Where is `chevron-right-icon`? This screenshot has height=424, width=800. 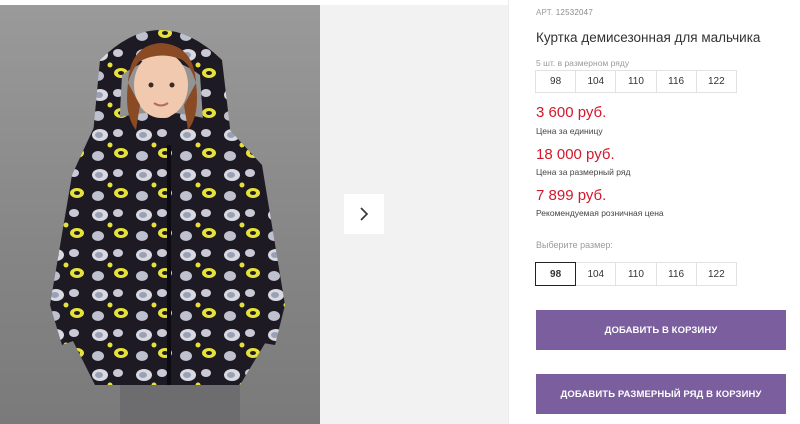 chevron-right-icon is located at coordinates (364, 214).